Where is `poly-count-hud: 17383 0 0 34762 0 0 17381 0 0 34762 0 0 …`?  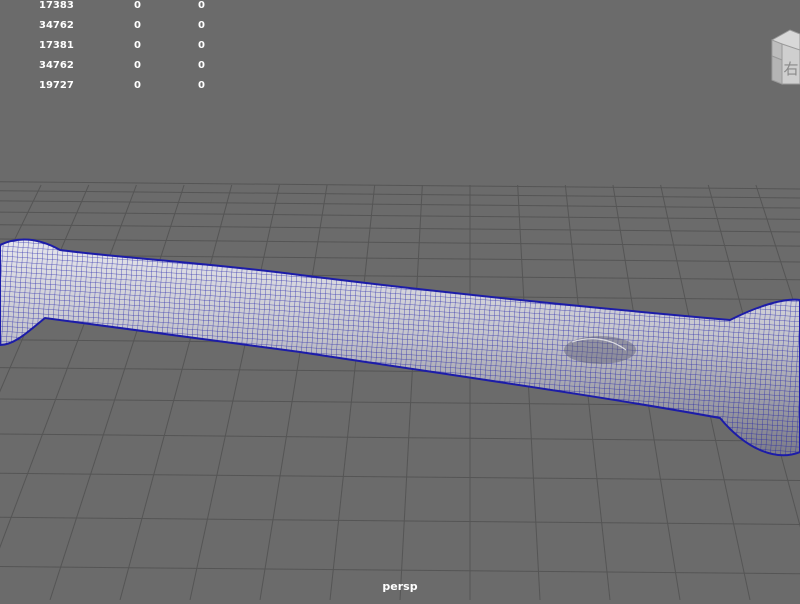
poly-count-hud: 17383 0 0 34762 0 0 17381 0 0 34762 0 0 … is located at coordinates (129, 50).